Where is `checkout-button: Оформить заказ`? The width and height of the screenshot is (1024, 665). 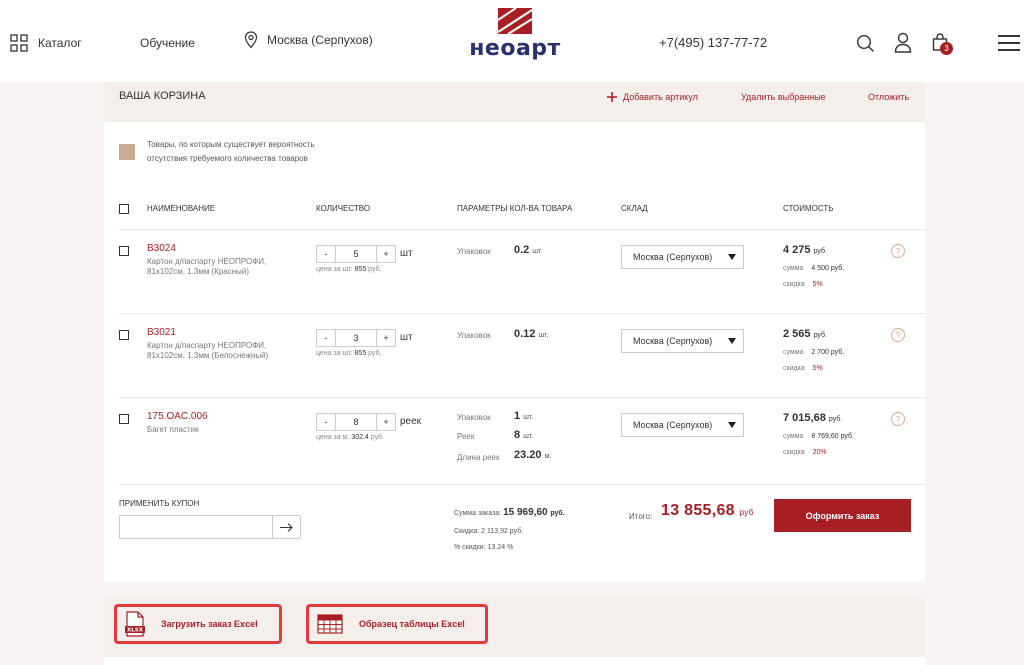 checkout-button: Оформить заказ is located at coordinates (842, 515).